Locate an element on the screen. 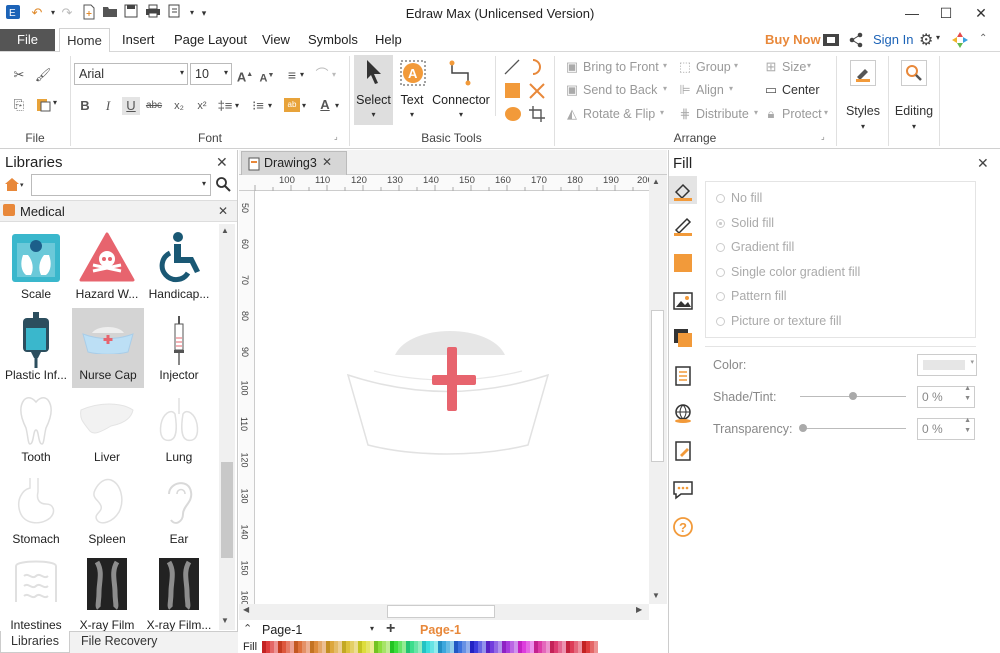  settings-gear-icon: ⚙ is located at coordinates (926, 40).